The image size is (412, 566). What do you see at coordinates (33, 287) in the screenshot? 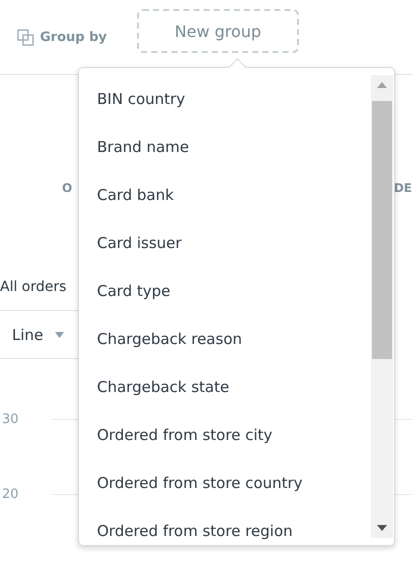
I see `panel-title: All orders` at bounding box center [33, 287].